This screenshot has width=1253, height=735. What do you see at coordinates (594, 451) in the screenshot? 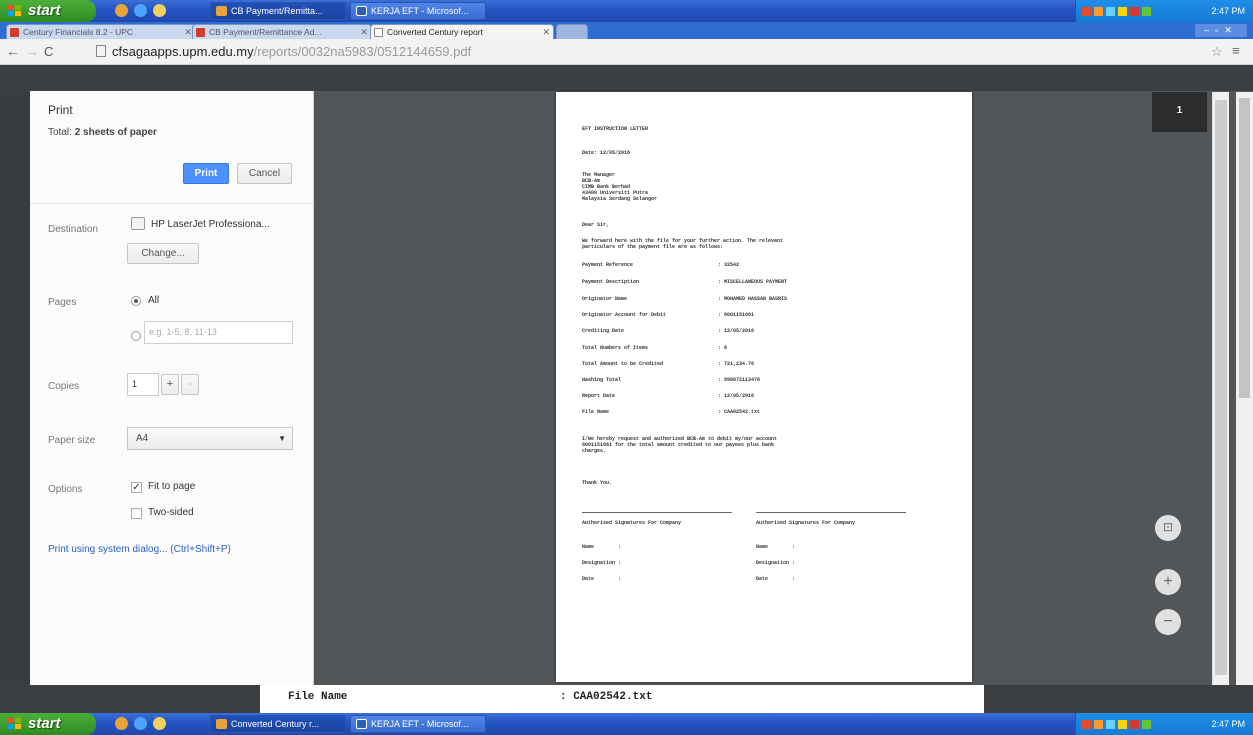
I see `doc-request-line: charges.` at bounding box center [594, 451].